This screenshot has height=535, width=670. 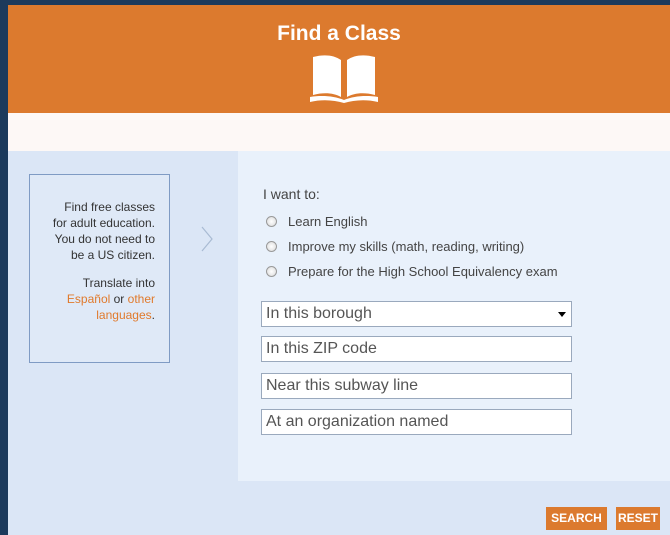 I want to click on translate-label: Translate into, so click(x=118, y=283).